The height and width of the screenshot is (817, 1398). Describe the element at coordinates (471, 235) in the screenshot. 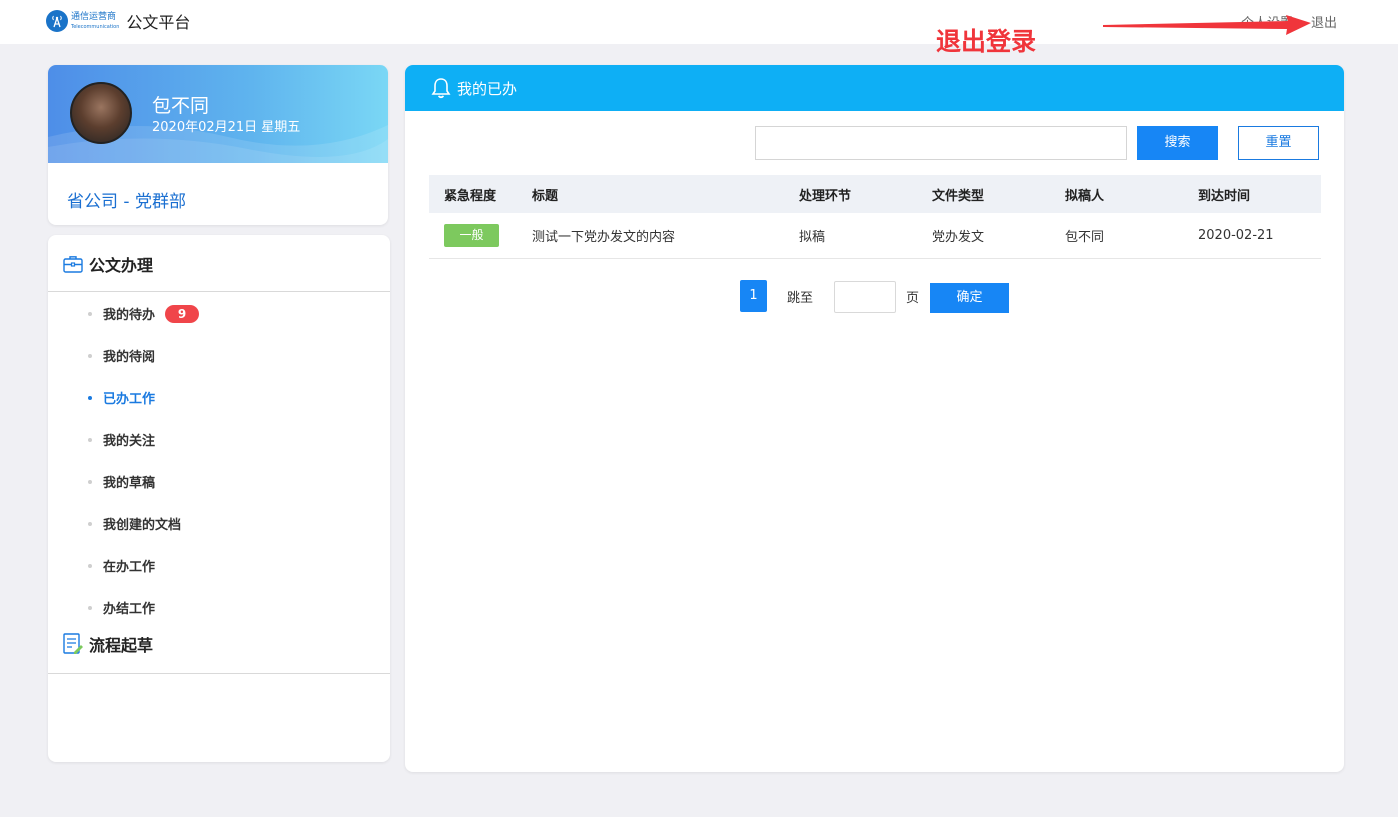

I see `urgency-tag: 一般` at that location.